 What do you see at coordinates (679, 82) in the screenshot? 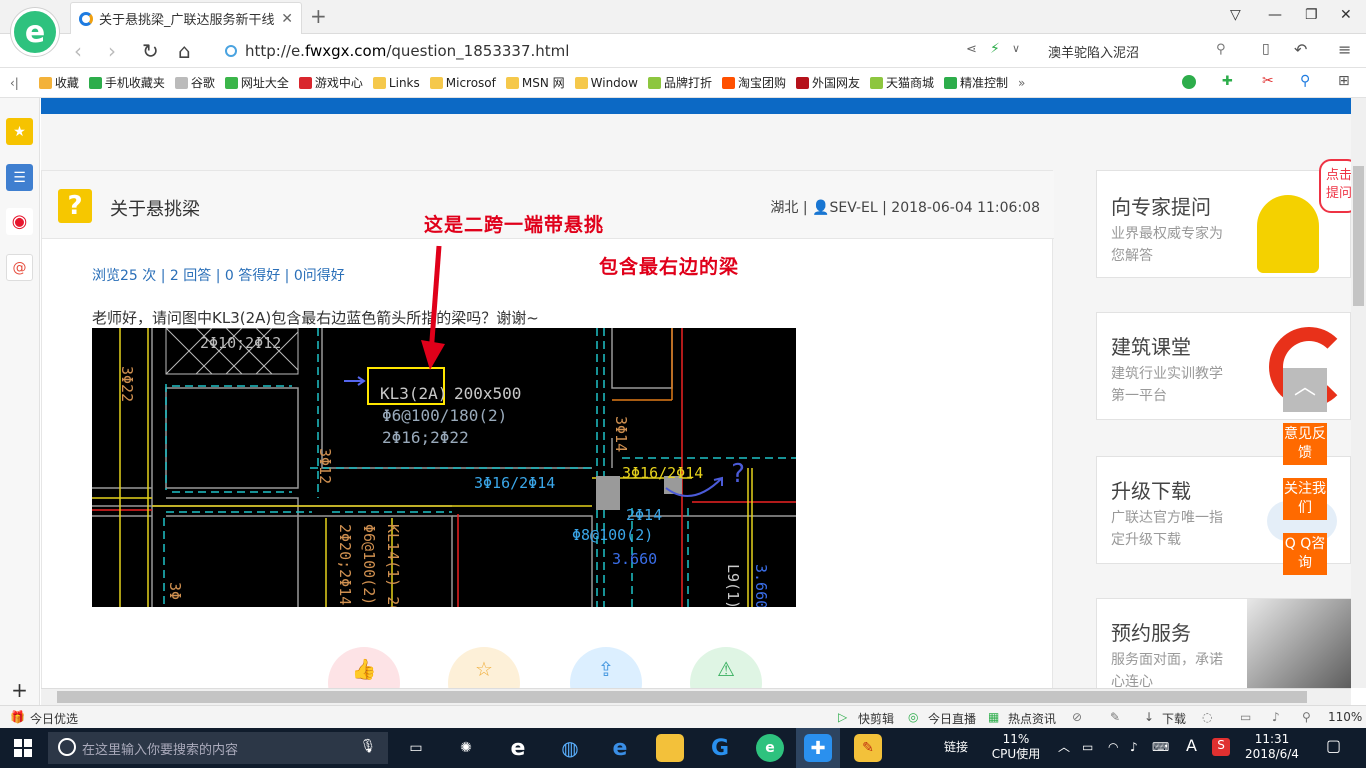
I see `bookmark-item: 品牌打折` at bounding box center [679, 82].